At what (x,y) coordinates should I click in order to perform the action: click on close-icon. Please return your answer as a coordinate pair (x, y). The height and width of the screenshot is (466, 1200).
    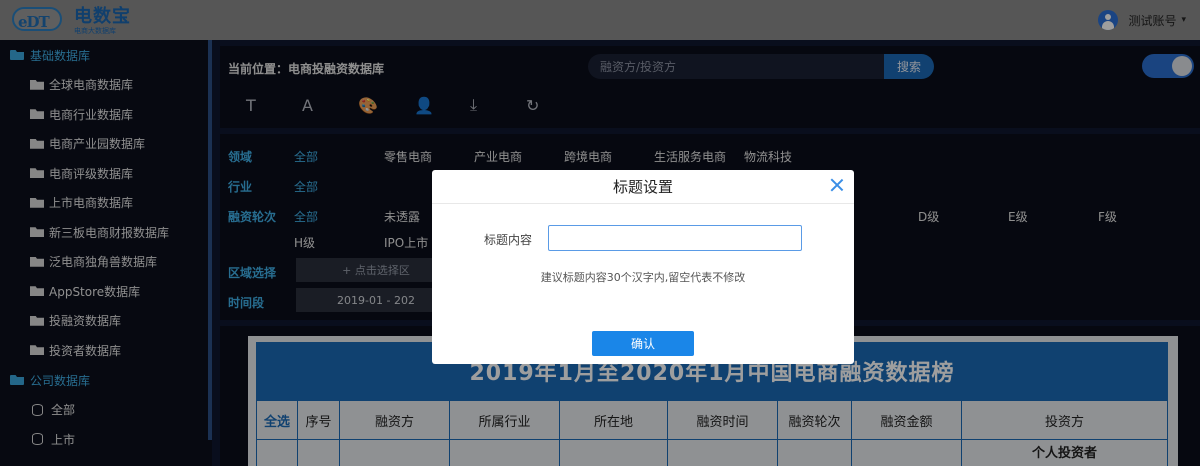
    Looking at the image, I should click on (837, 185).